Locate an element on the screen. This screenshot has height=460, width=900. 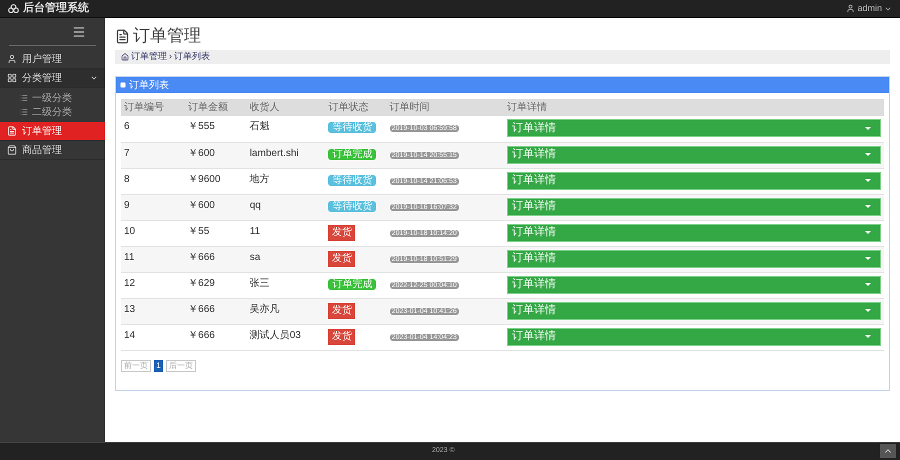
back-to-top-button is located at coordinates (888, 451).